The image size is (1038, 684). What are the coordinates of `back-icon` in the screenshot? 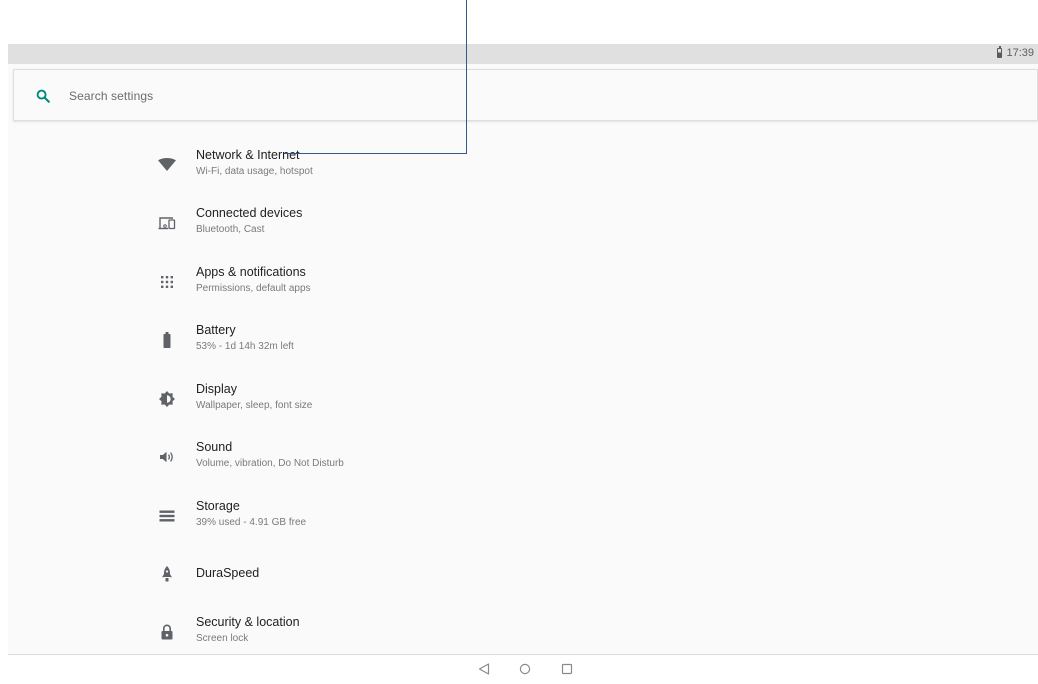 It's located at (484, 669).